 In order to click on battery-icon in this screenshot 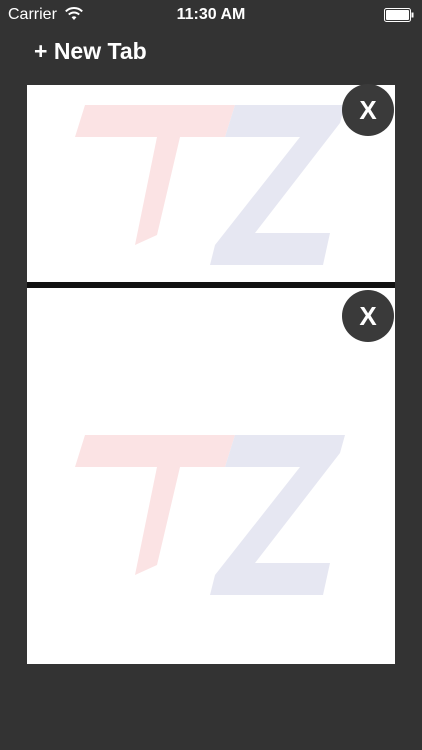, I will do `click(399, 15)`.